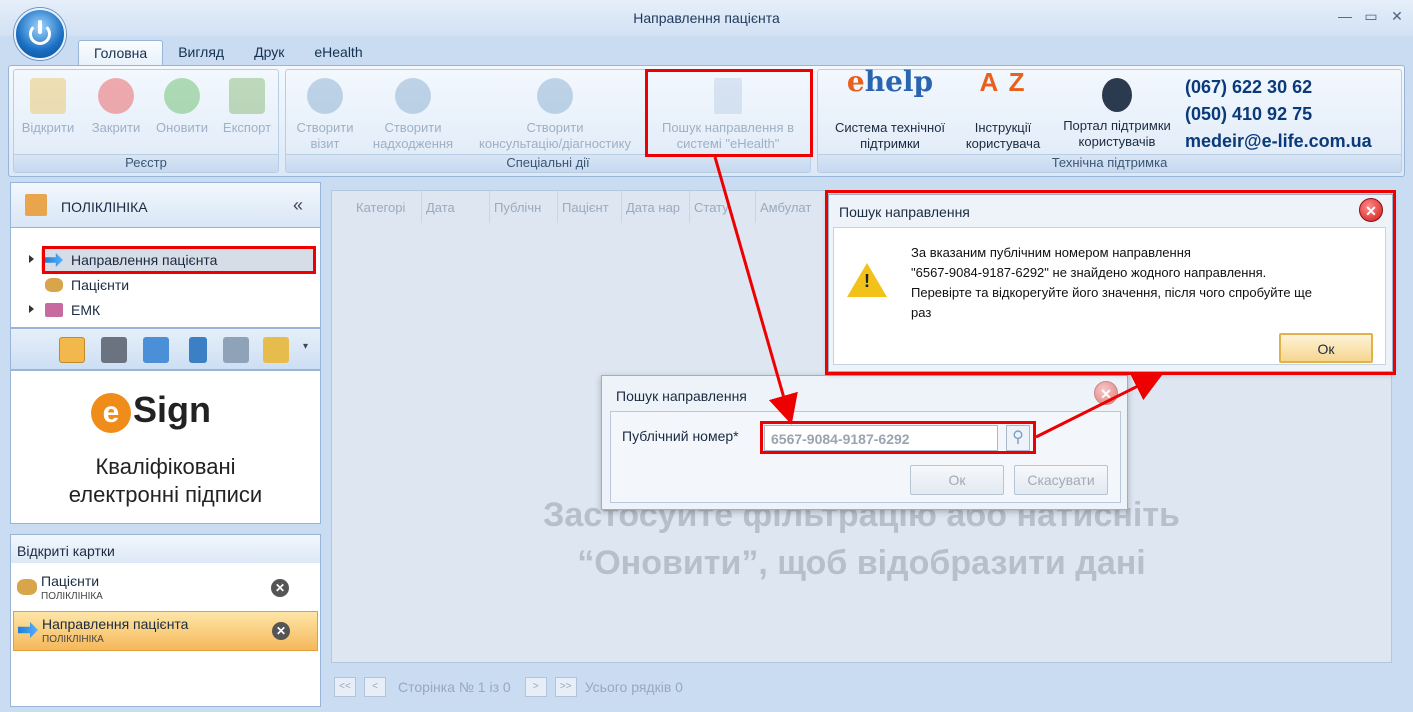 This screenshot has height=712, width=1413. I want to click on medical-record-icon, so click(54, 310).